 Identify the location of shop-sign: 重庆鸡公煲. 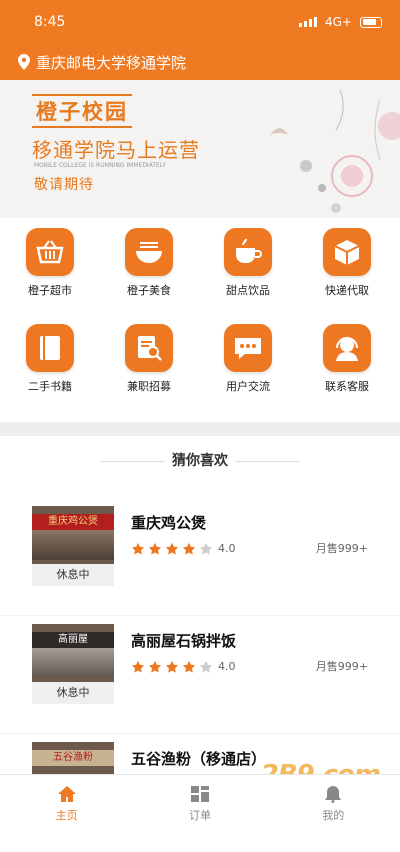
(73, 522).